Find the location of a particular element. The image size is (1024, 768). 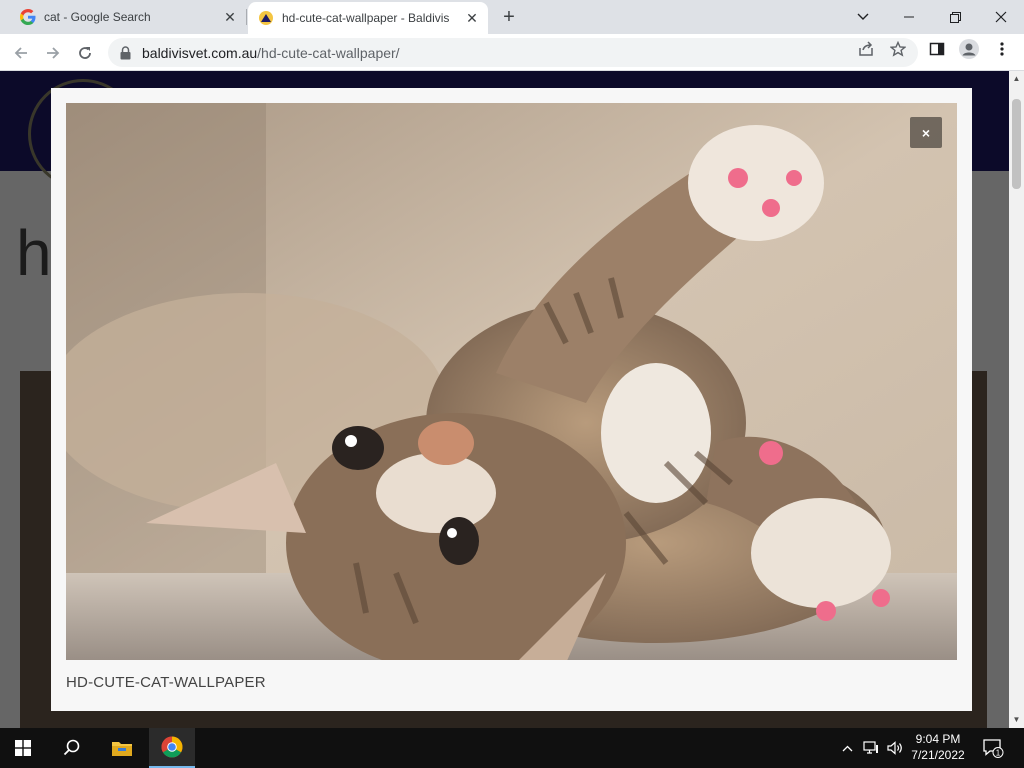

tab-cat-wallpaper: hd-cute-cat-wallpaper - Baldivis ✕ is located at coordinates (368, 18).